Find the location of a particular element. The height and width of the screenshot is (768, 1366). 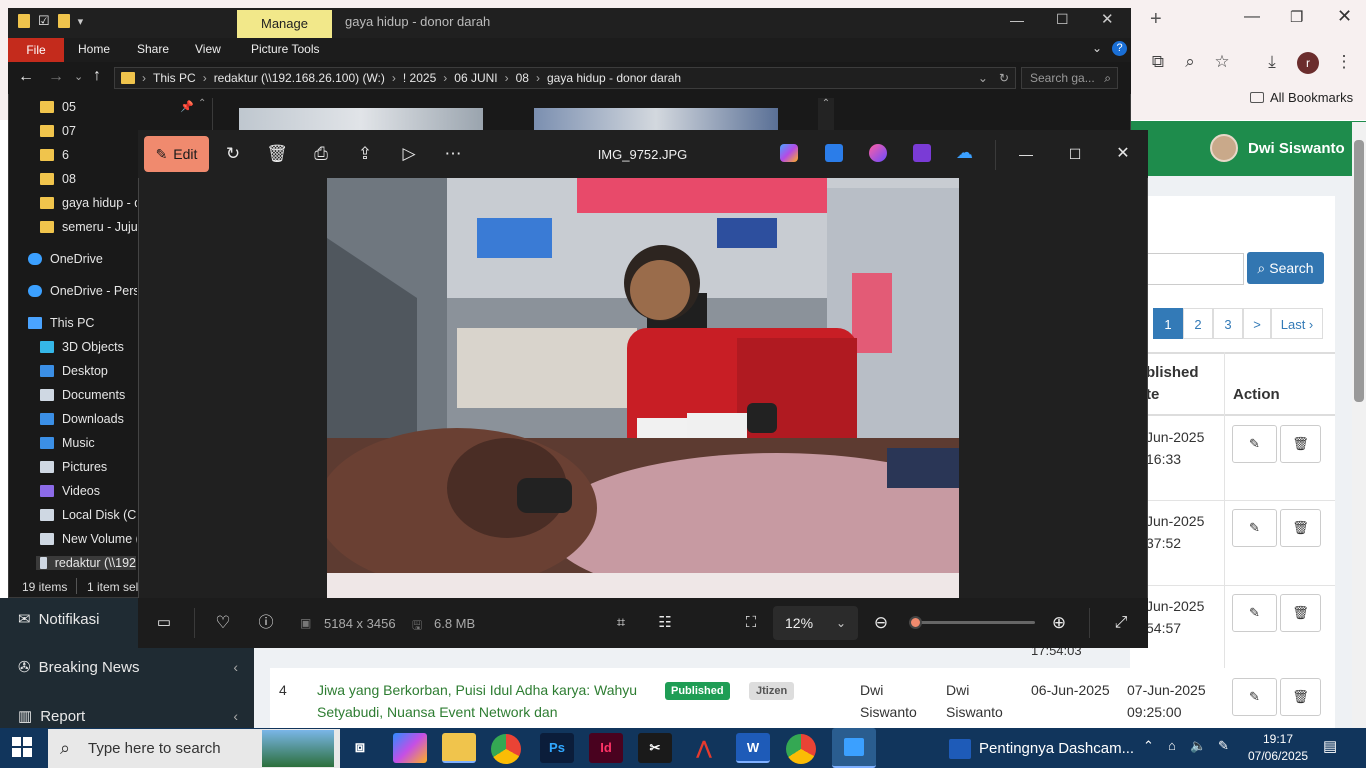

page-last: Last › is located at coordinates (1297, 323).